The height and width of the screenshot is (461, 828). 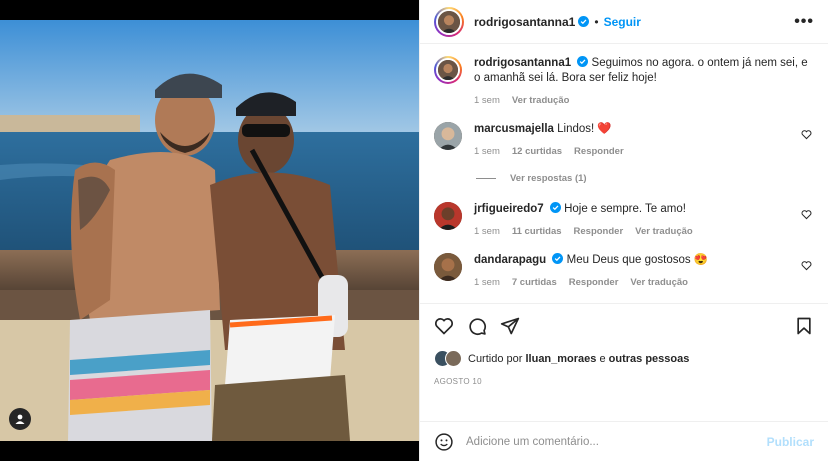 What do you see at coordinates (444, 326) in the screenshot?
I see `like-icon` at bounding box center [444, 326].